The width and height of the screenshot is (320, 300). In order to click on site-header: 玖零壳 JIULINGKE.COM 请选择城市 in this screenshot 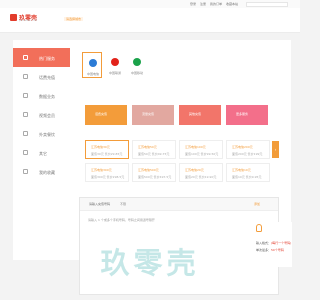, I will do `click(150, 20)`.